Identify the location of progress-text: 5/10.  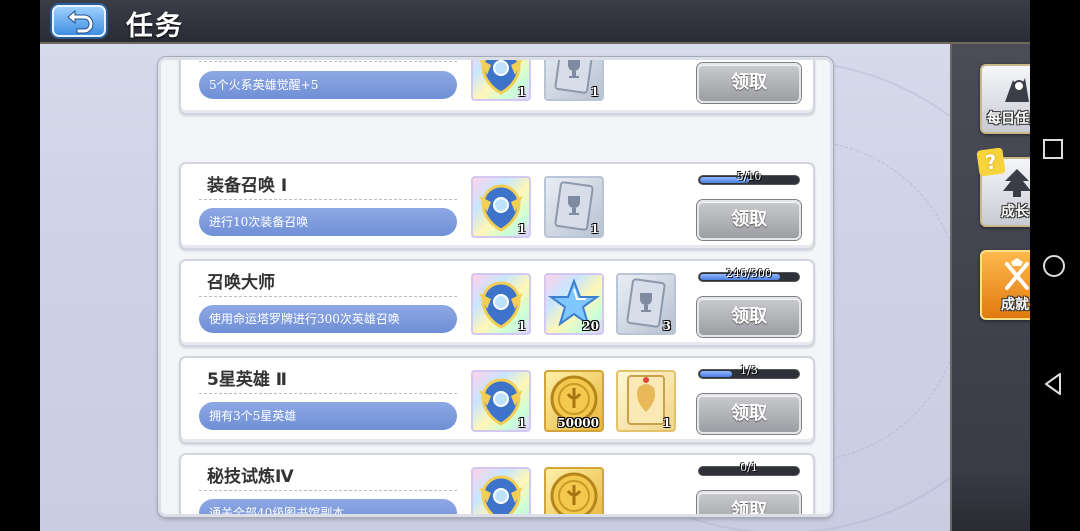
(749, 176).